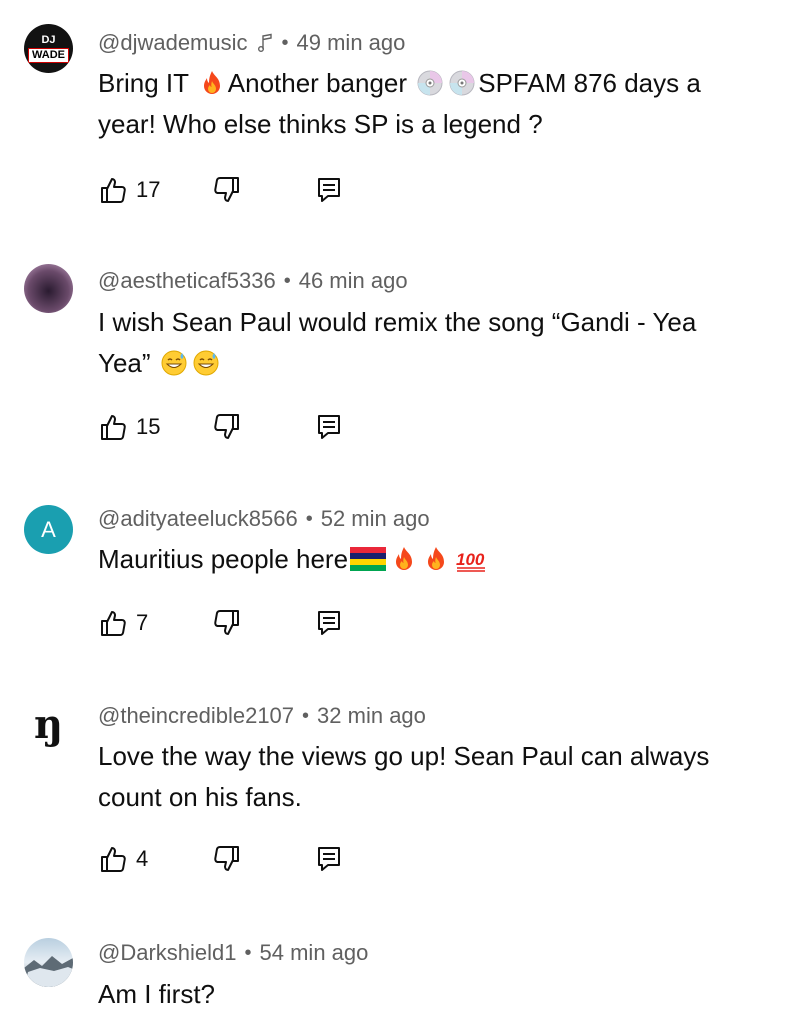 Image resolution: width=792 pixels, height=1024 pixels. I want to click on comment-meta: @djwademusic • 49 min ago, so click(251, 43).